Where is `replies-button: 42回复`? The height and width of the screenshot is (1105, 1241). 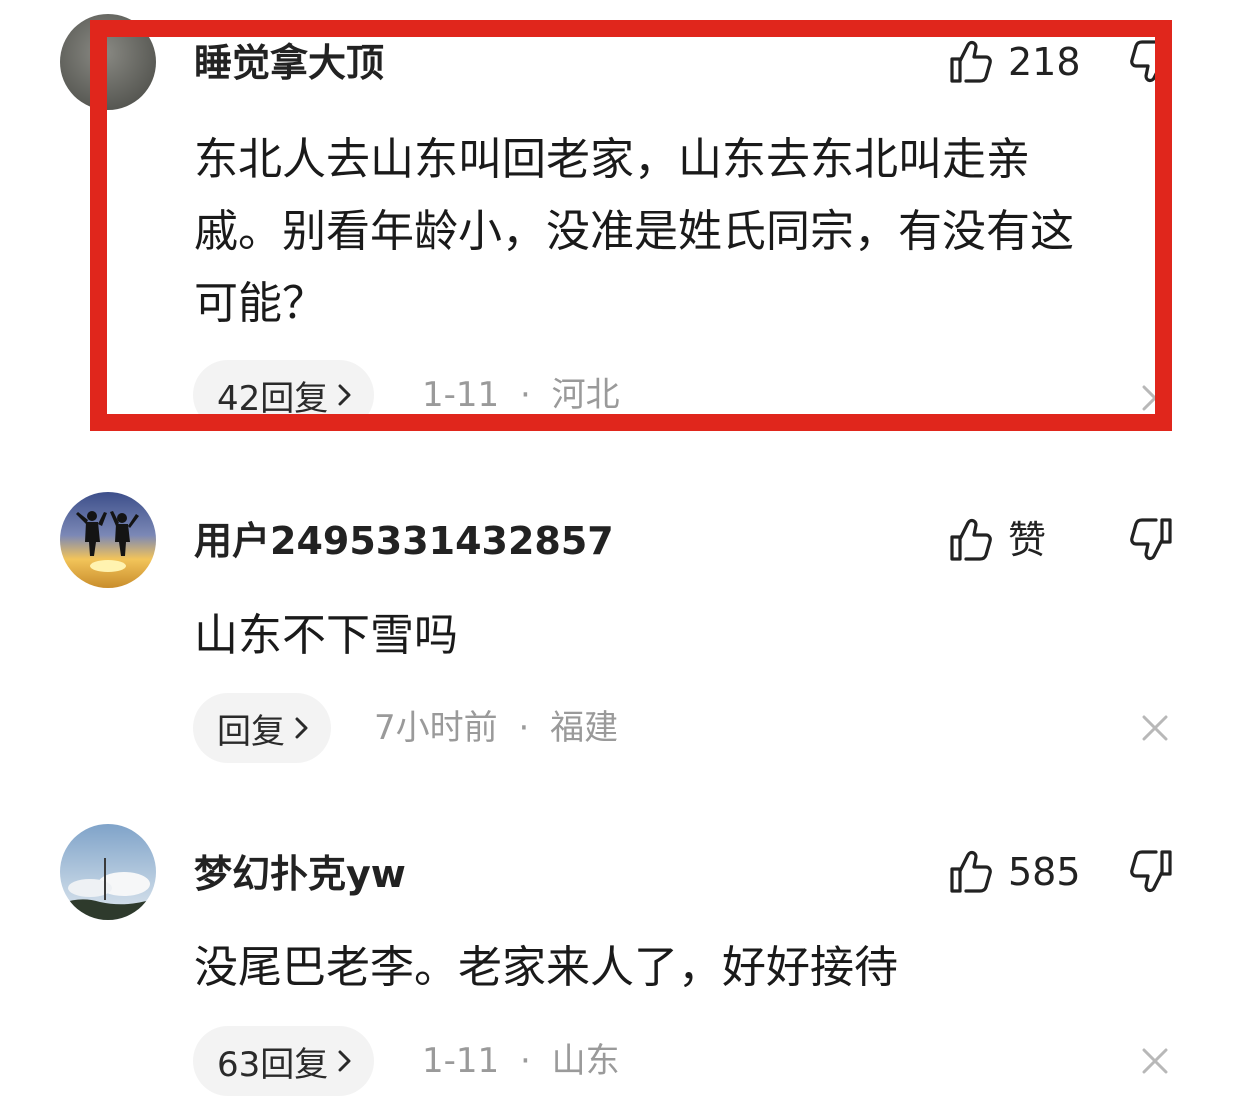
replies-button: 42回复 is located at coordinates (284, 387).